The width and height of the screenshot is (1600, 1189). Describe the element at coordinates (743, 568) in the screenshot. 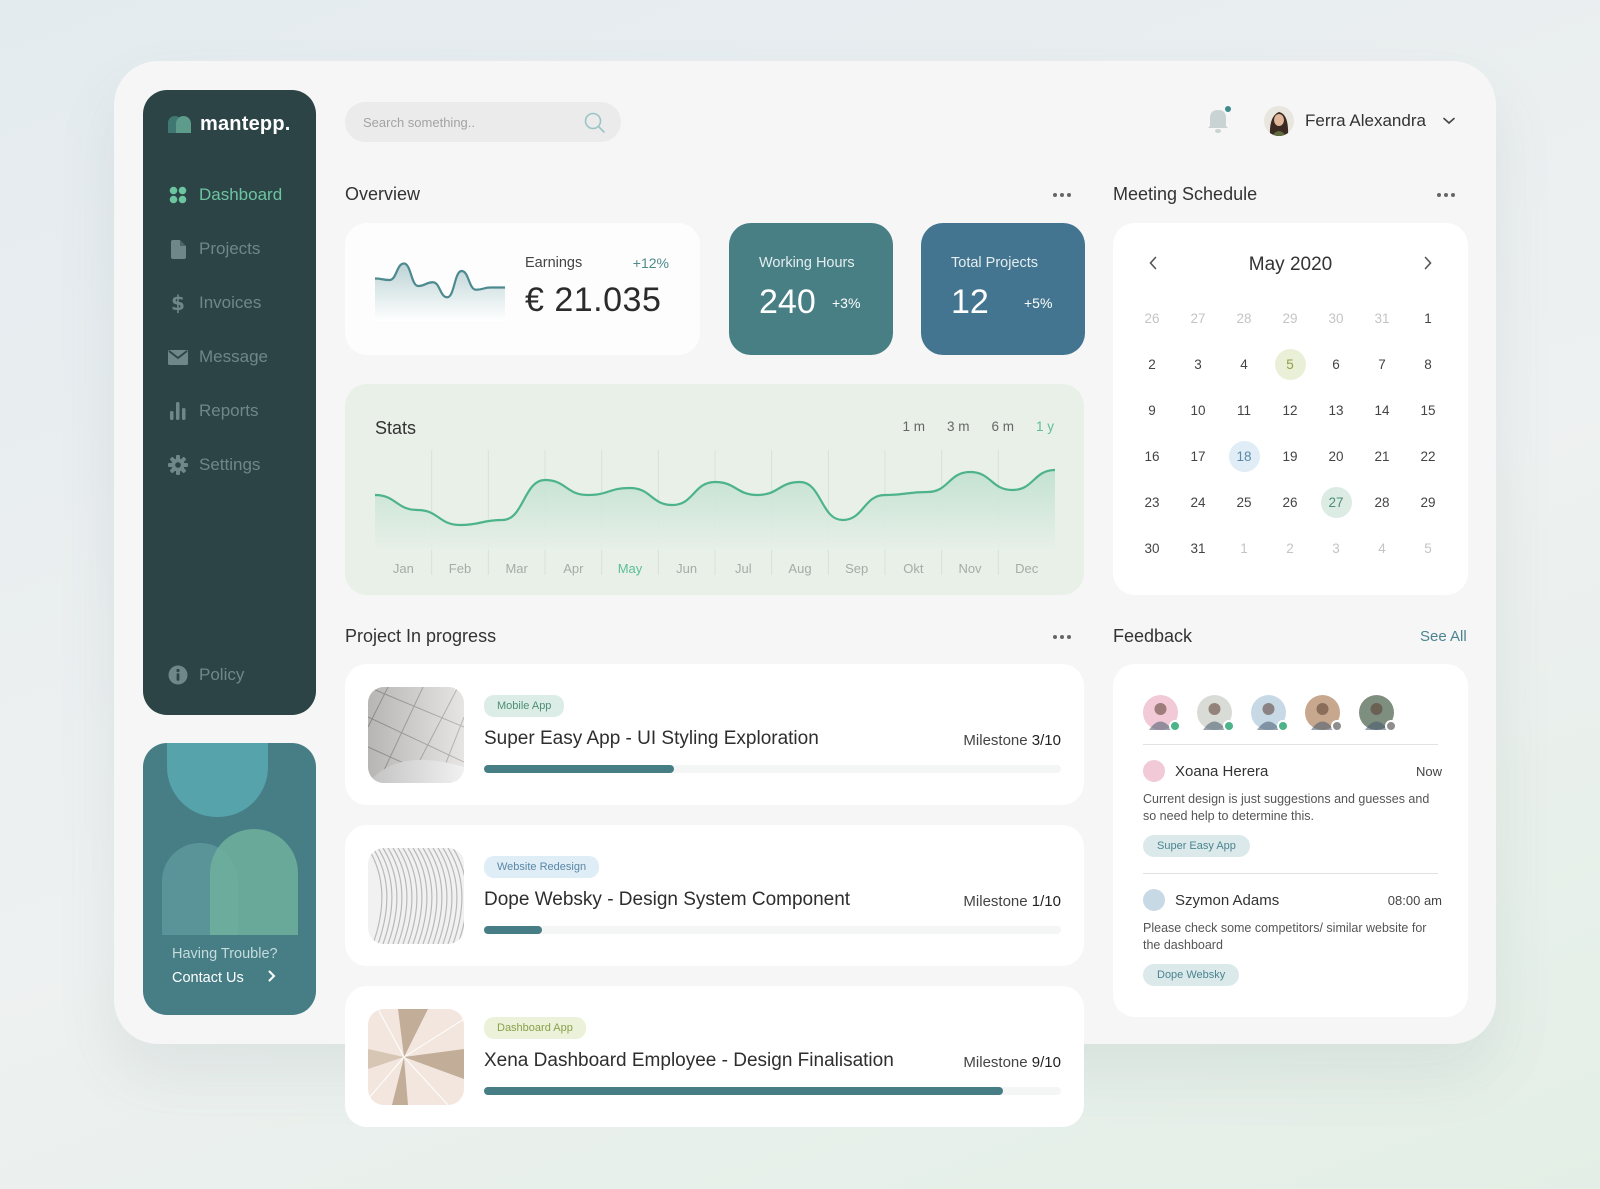

I see `x-tick-label: Jul` at that location.